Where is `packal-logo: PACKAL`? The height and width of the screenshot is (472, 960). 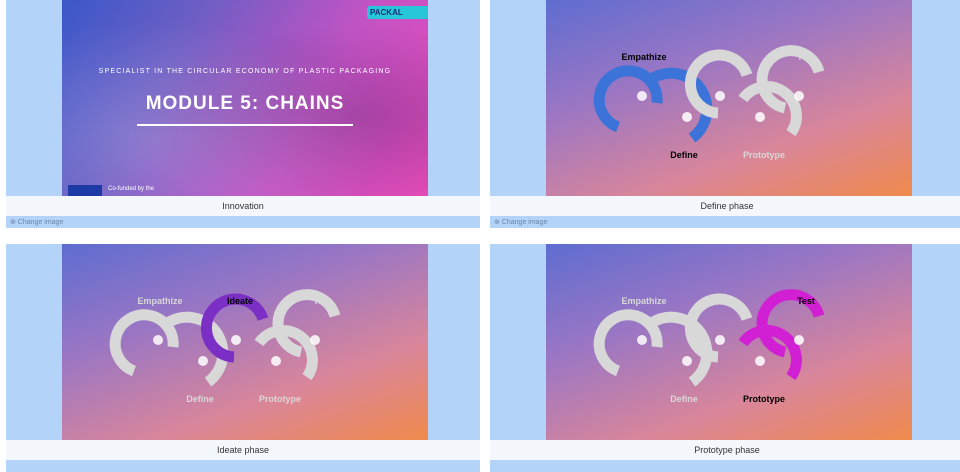
packal-logo: PACKAL is located at coordinates (397, 12).